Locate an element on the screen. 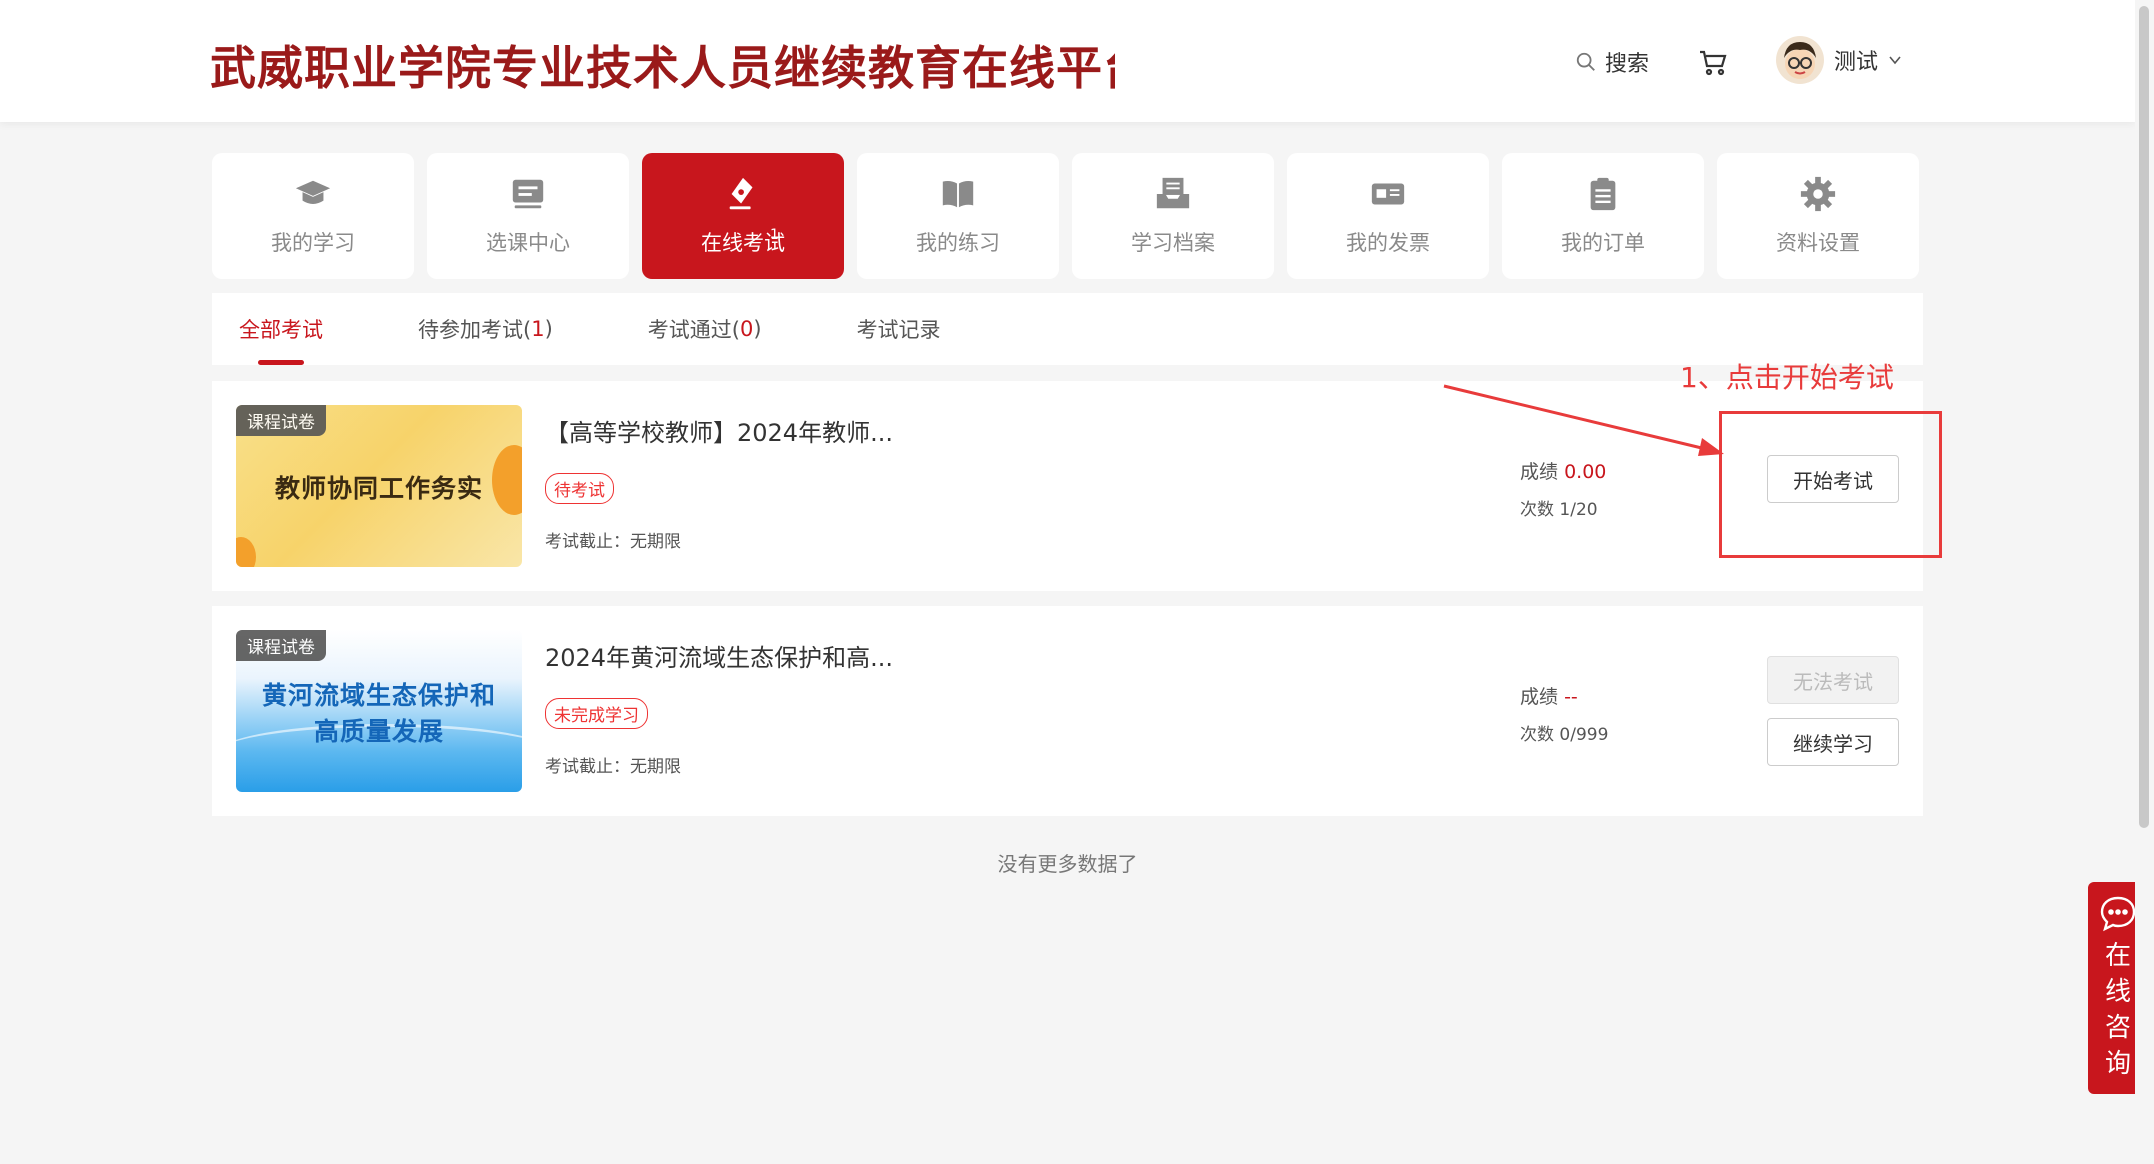 This screenshot has width=2154, height=1164. exam-thumbnail: 教师协同工作务实 课程试卷 is located at coordinates (379, 486).